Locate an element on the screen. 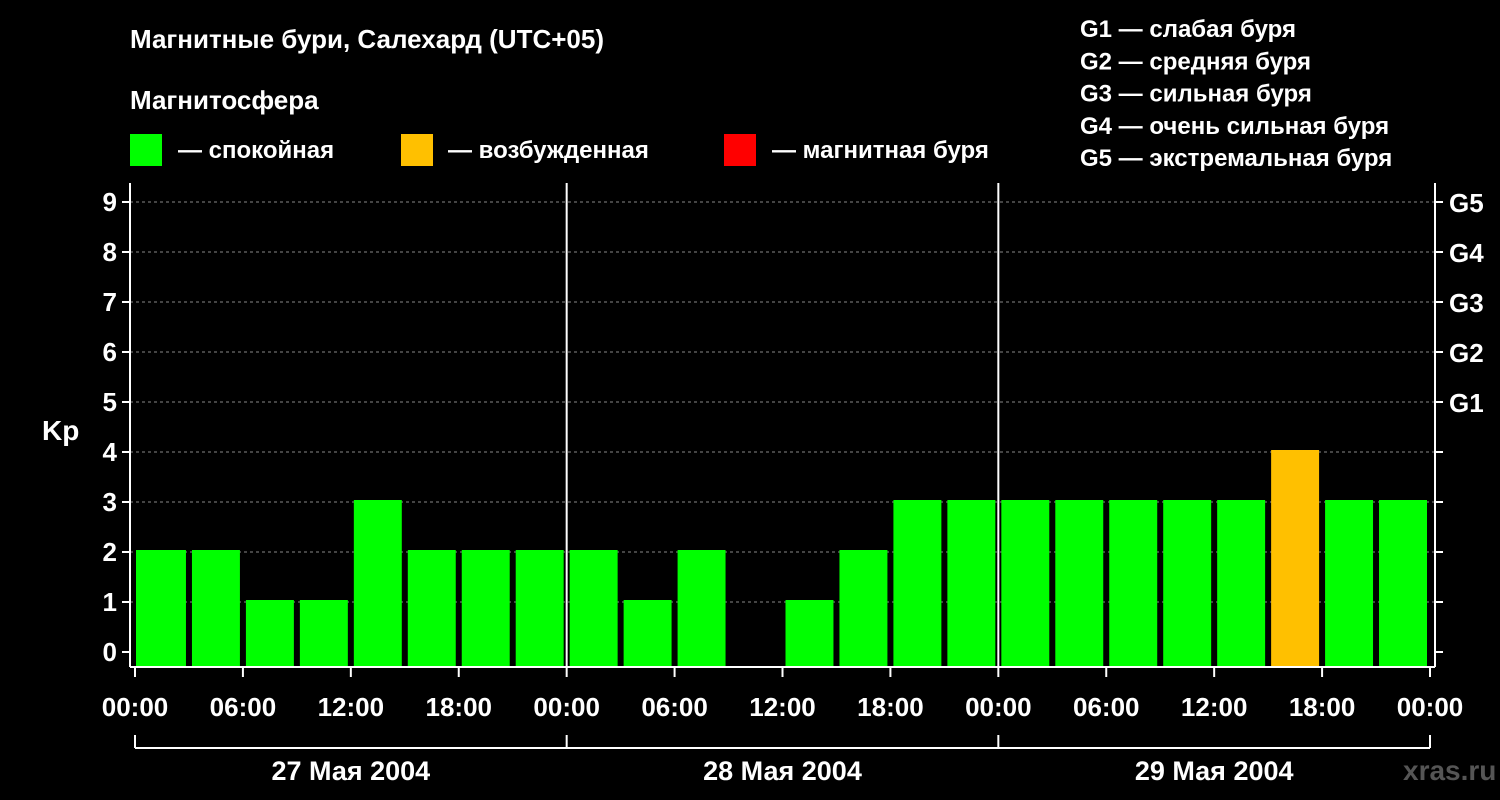 The width and height of the screenshot is (1500, 800). g-scale-item-5: G5 — экстремальная буря is located at coordinates (1236, 158).